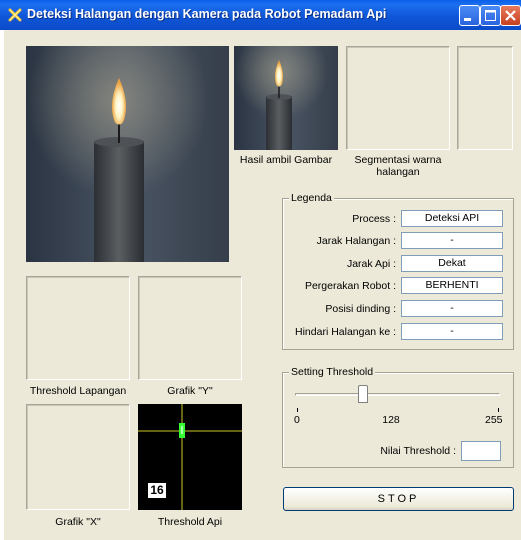 This screenshot has height=540, width=521. I want to click on nilai-threshold-label: Nilai Threshold :, so click(418, 451).